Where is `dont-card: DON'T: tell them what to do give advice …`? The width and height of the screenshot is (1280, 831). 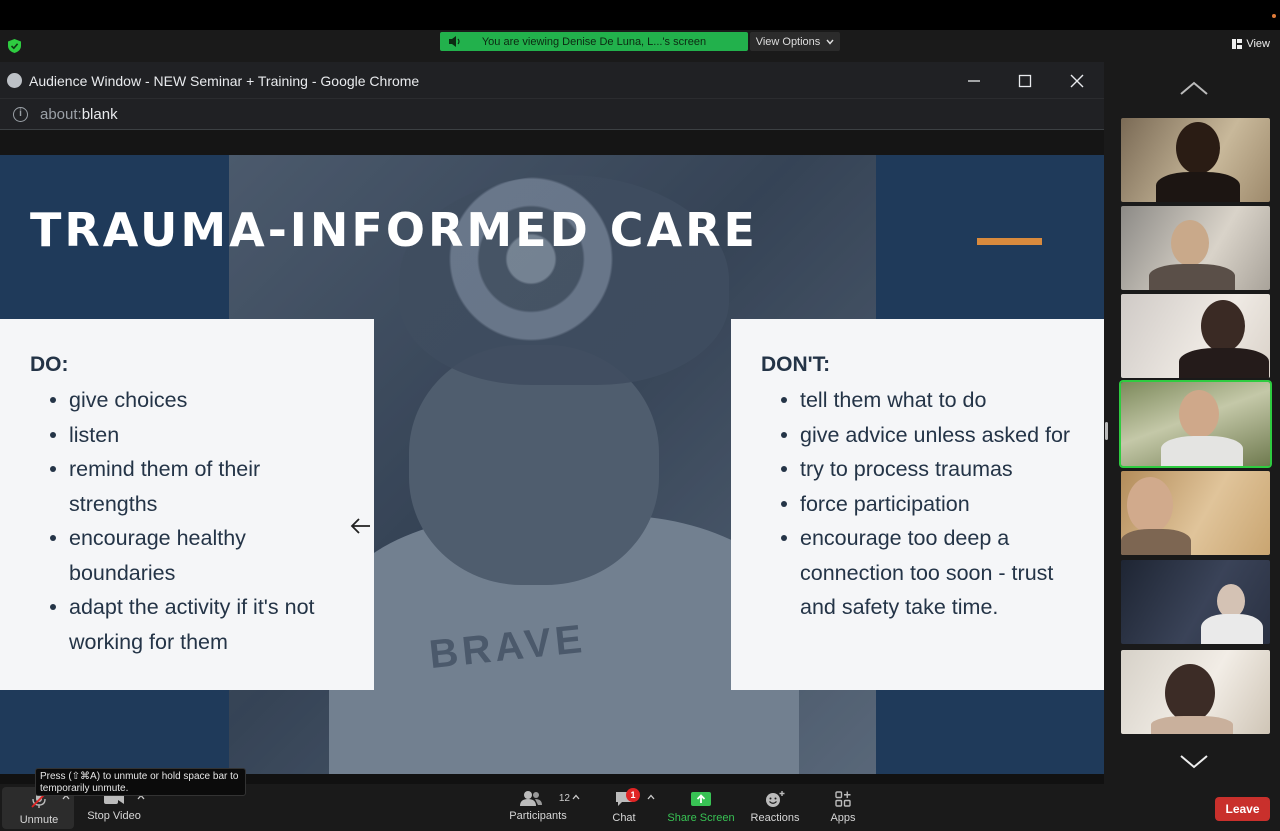 dont-card: DON'T: tell them what to do give advice … is located at coordinates (917, 504).